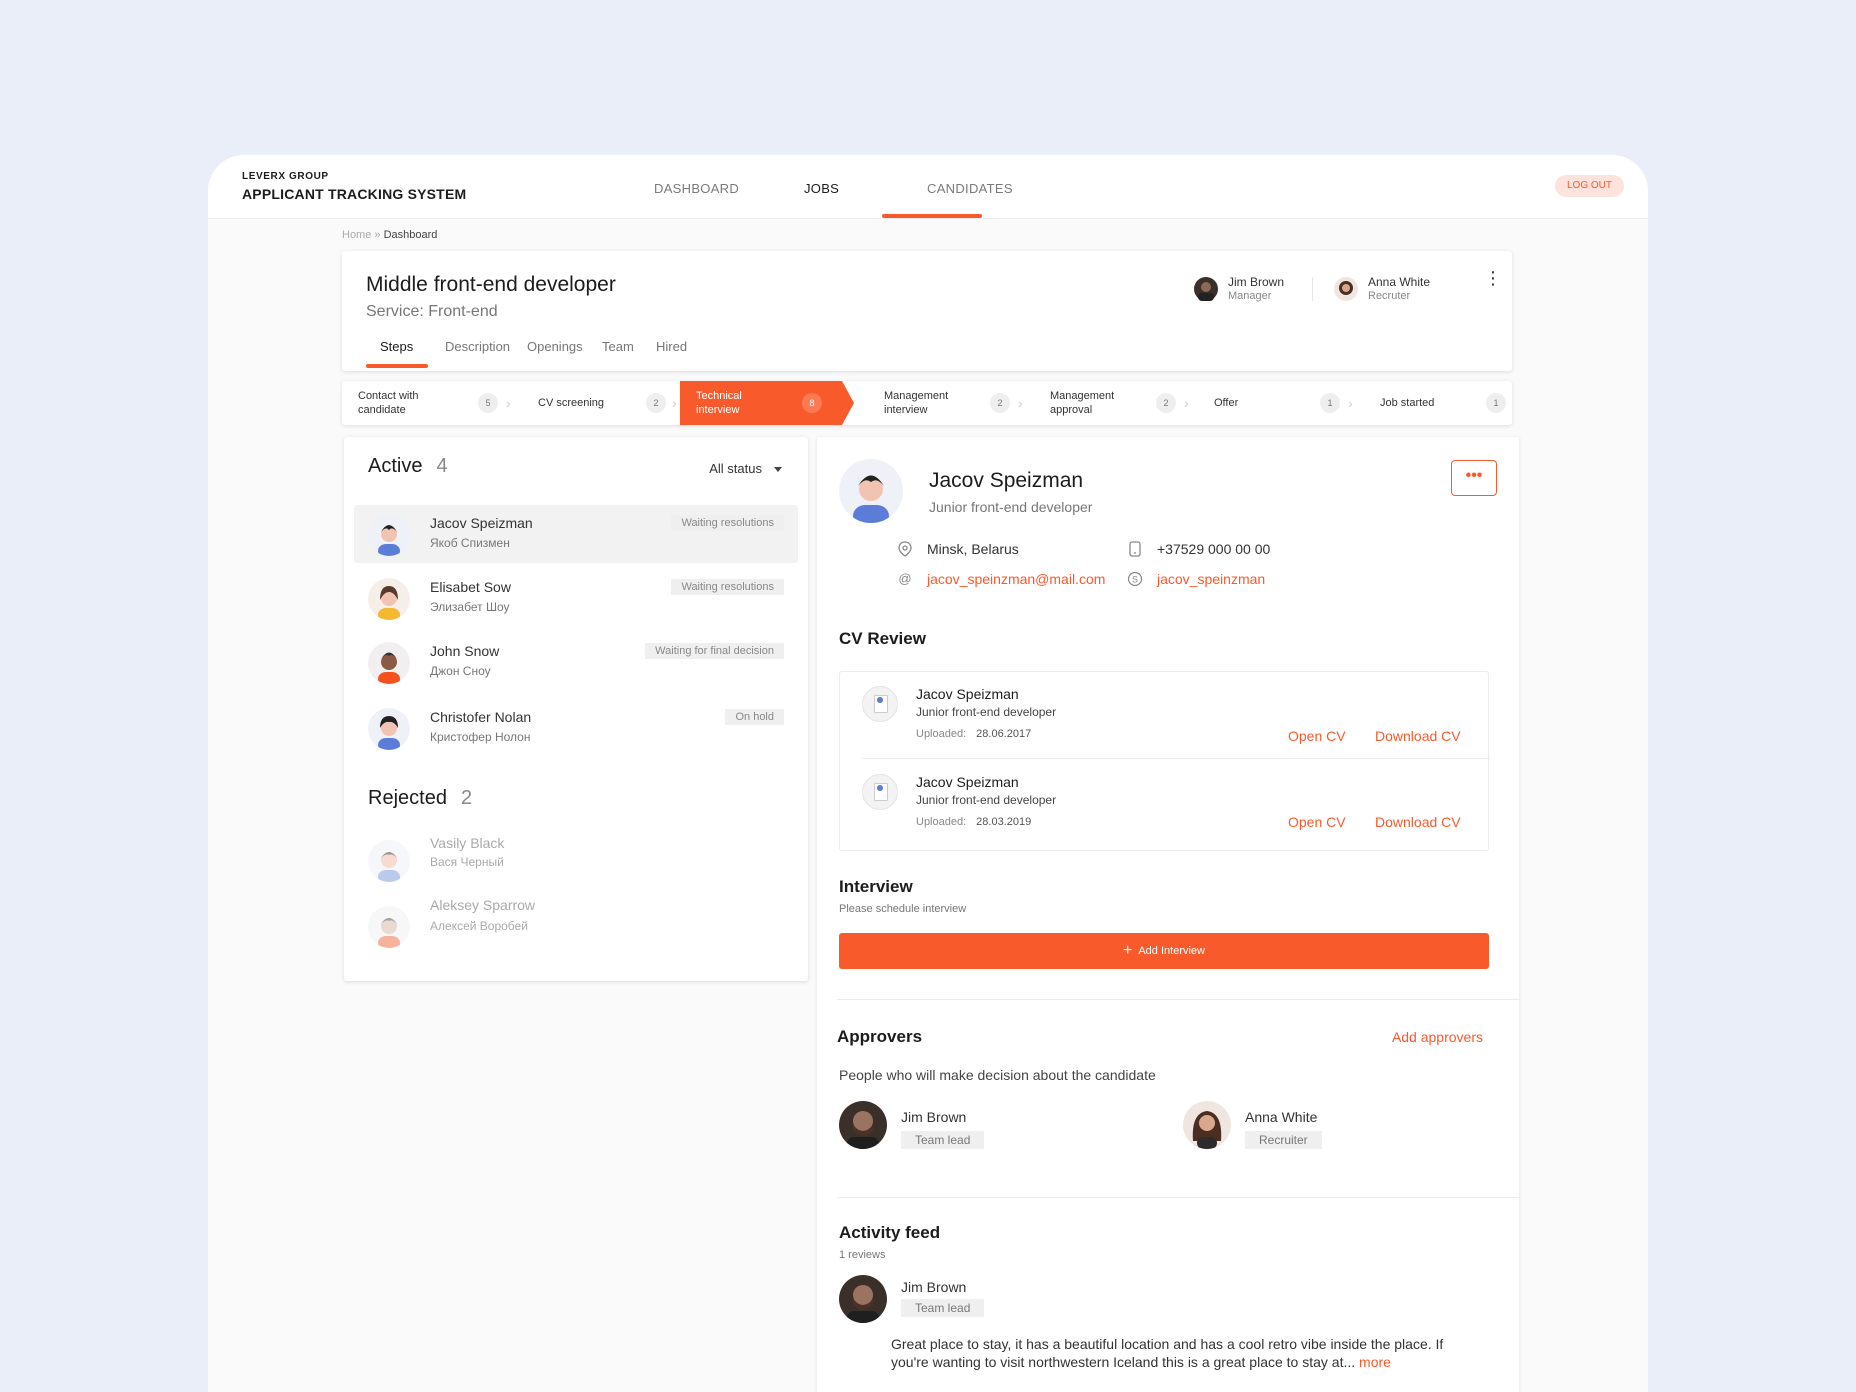  What do you see at coordinates (1239, 289) in the screenshot?
I see `job-manager: Jim Brown Manager` at bounding box center [1239, 289].